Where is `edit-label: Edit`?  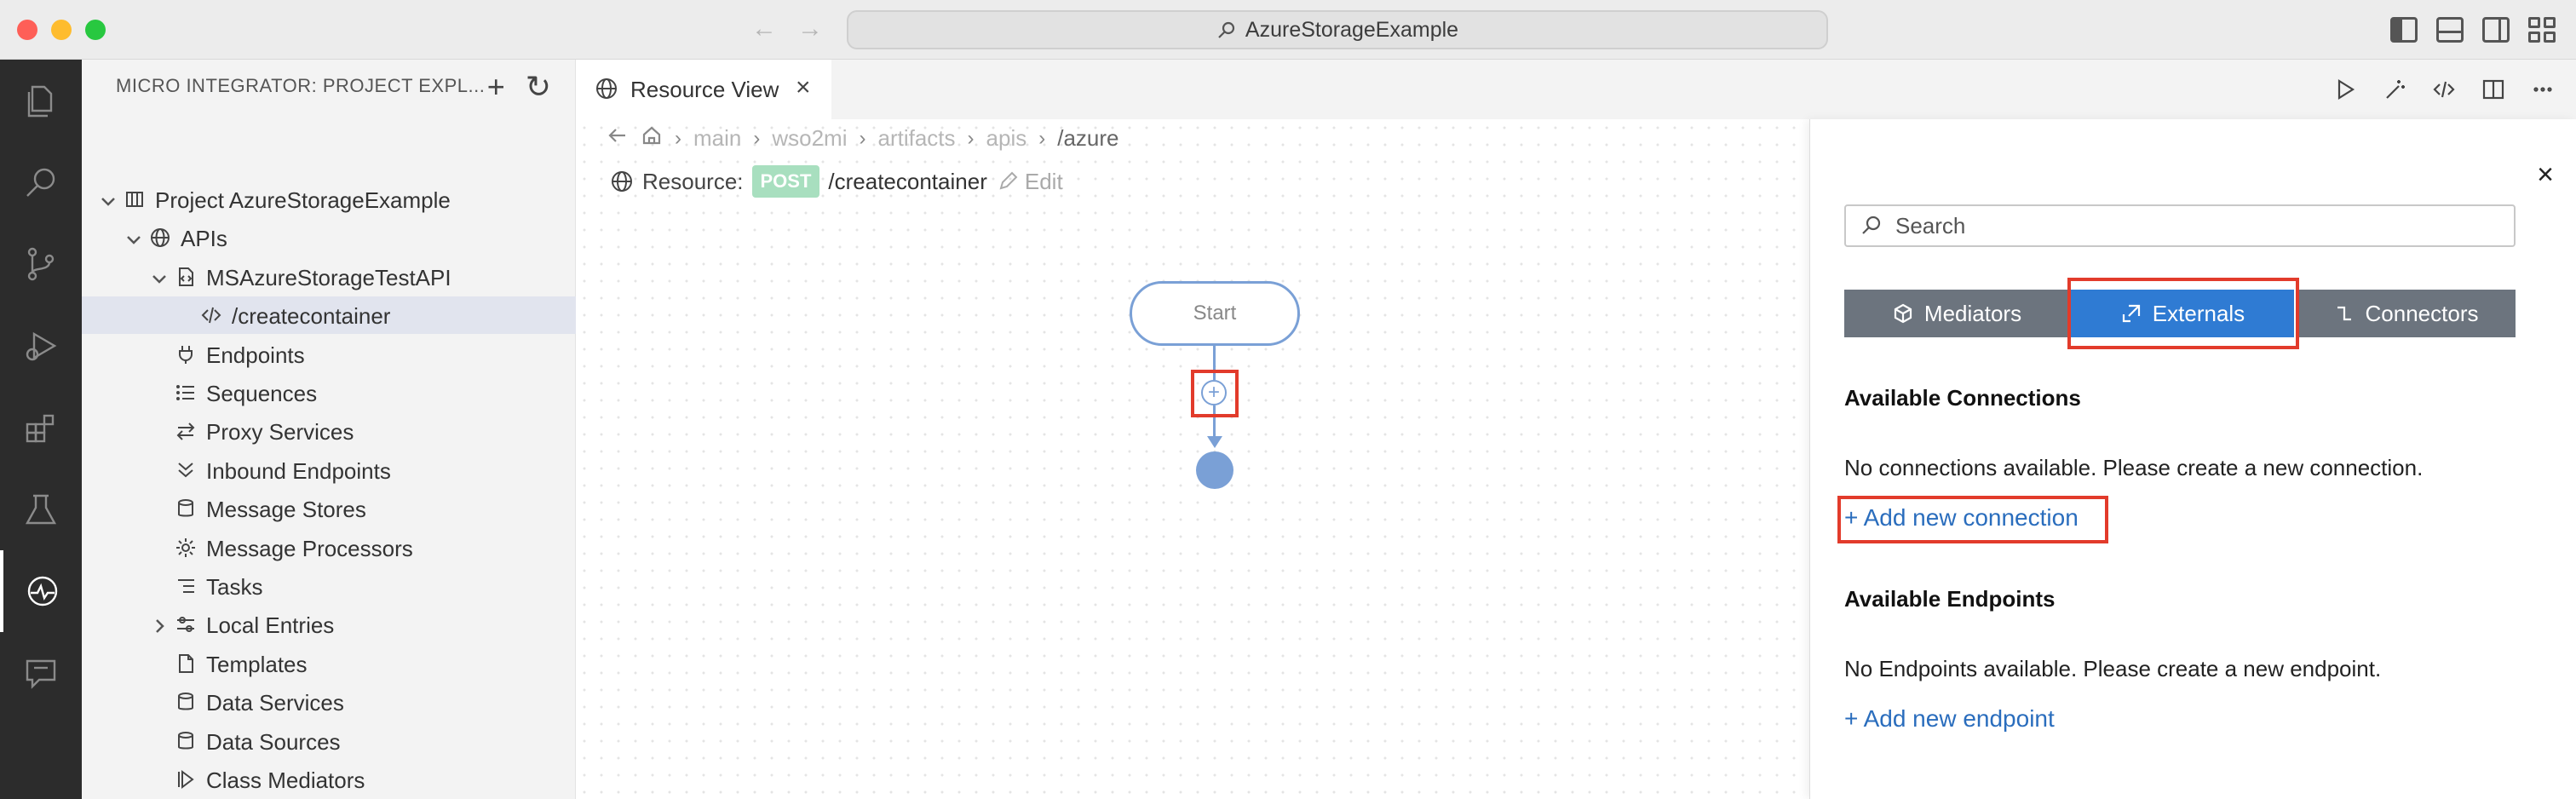
edit-label: Edit is located at coordinates (1043, 181).